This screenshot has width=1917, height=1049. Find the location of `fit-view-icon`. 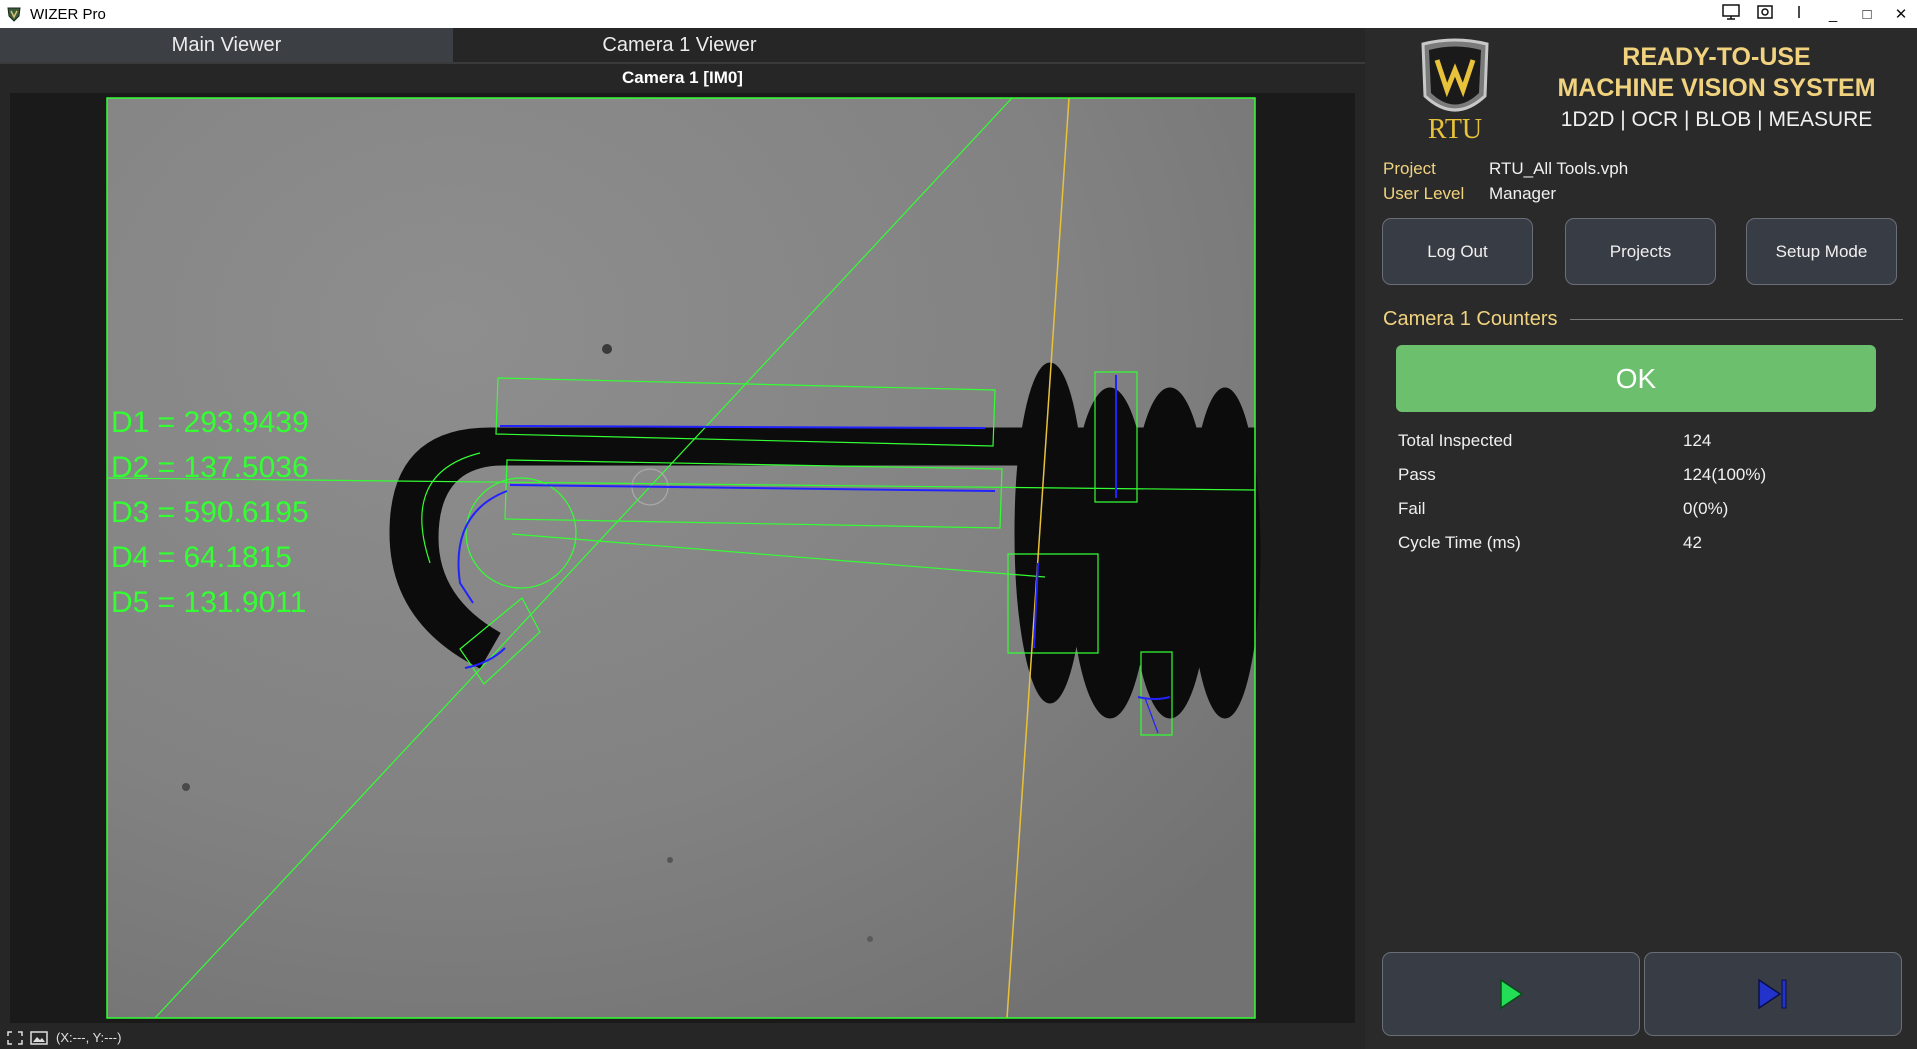

fit-view-icon is located at coordinates (15, 1038).